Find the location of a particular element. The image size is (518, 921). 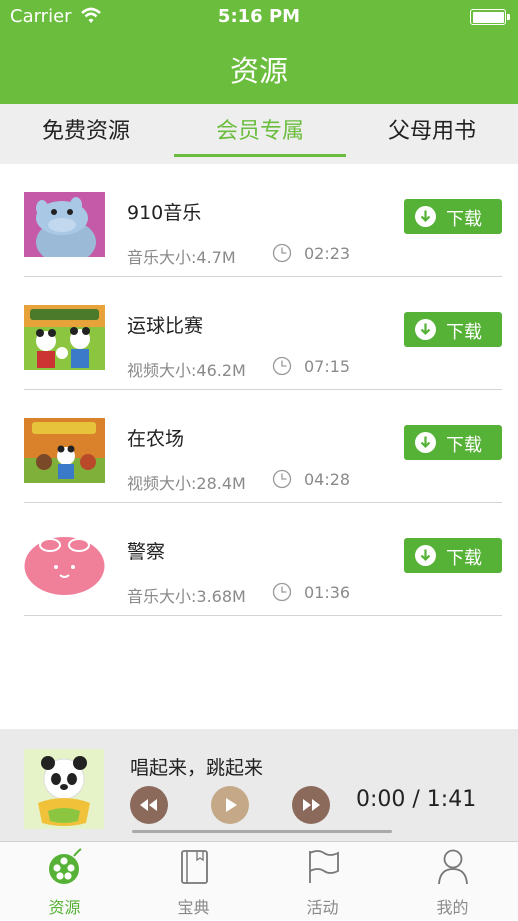

status-time: 5:16 PM is located at coordinates (259, 16).